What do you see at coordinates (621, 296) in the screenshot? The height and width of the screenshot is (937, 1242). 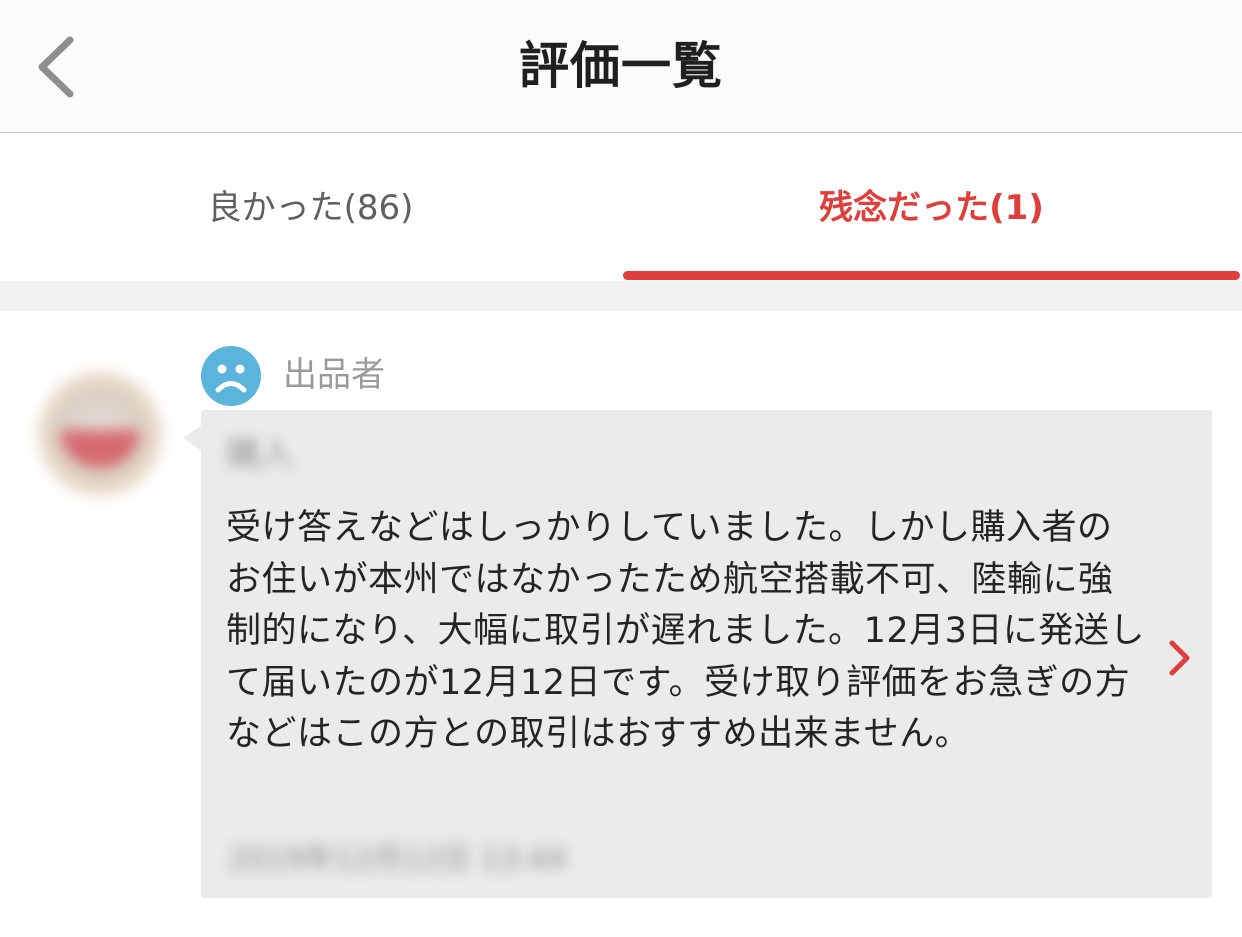 I see `section-divider` at bounding box center [621, 296].